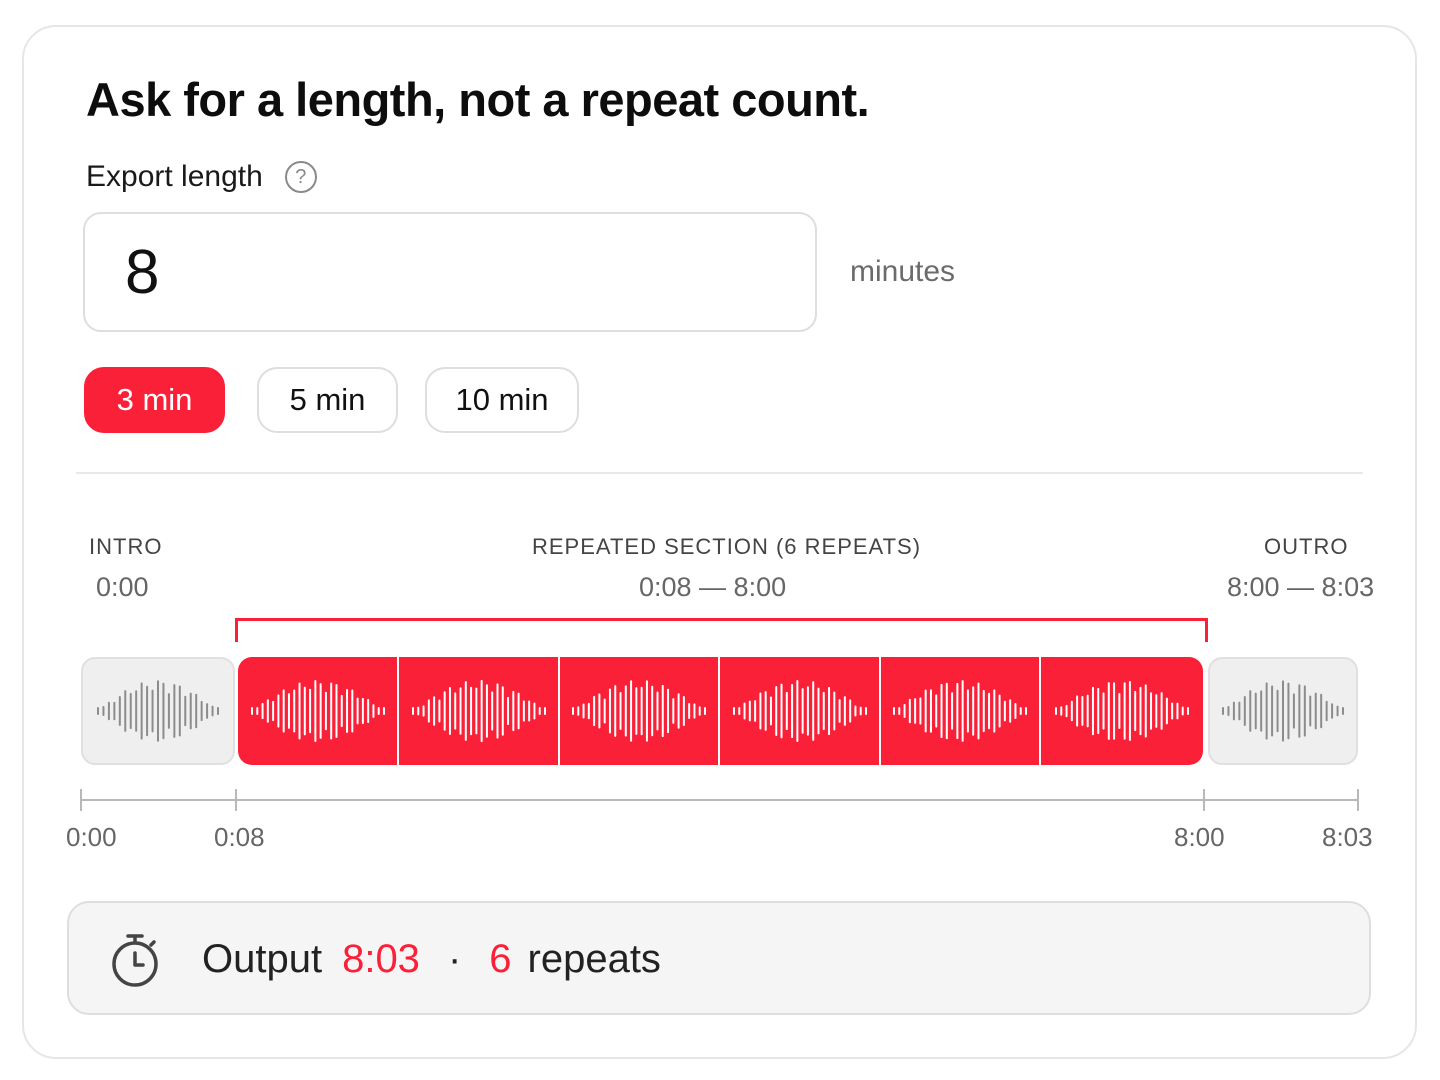  What do you see at coordinates (135, 960) in the screenshot?
I see `stopwatch-icon` at bounding box center [135, 960].